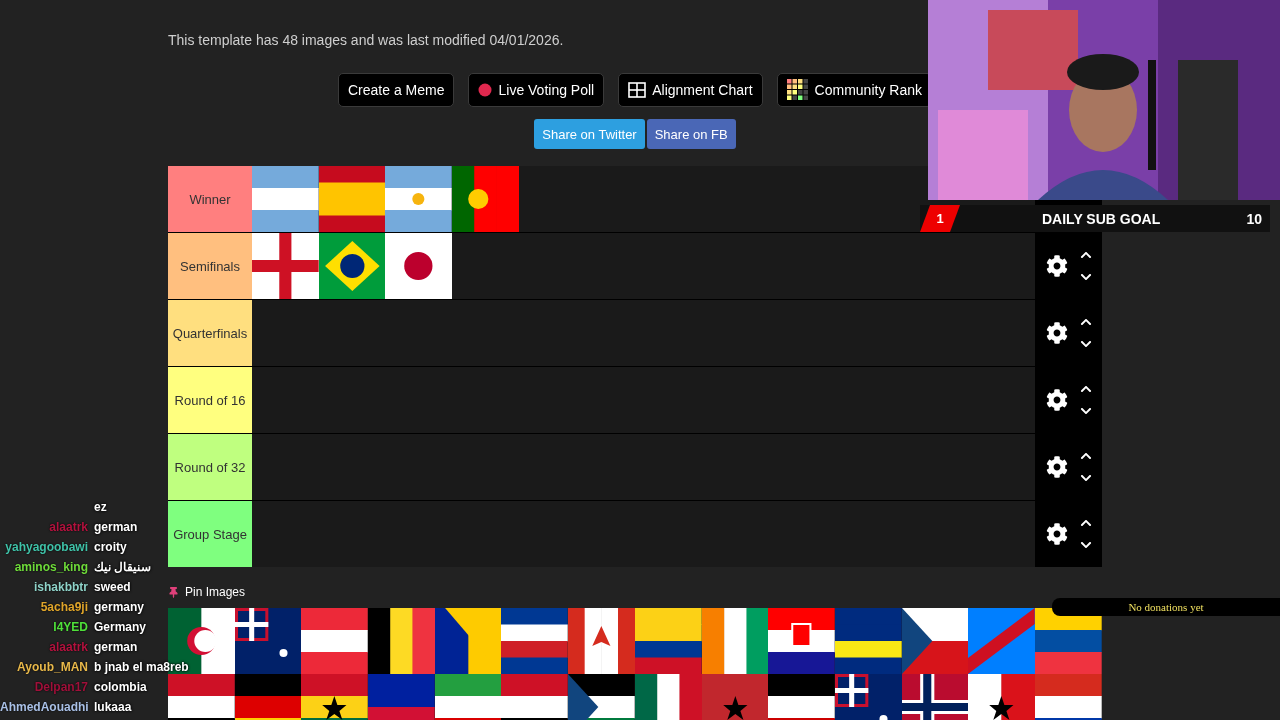 The height and width of the screenshot is (720, 1280). What do you see at coordinates (210, 266) in the screenshot?
I see `tier-label: Semifinals` at bounding box center [210, 266].